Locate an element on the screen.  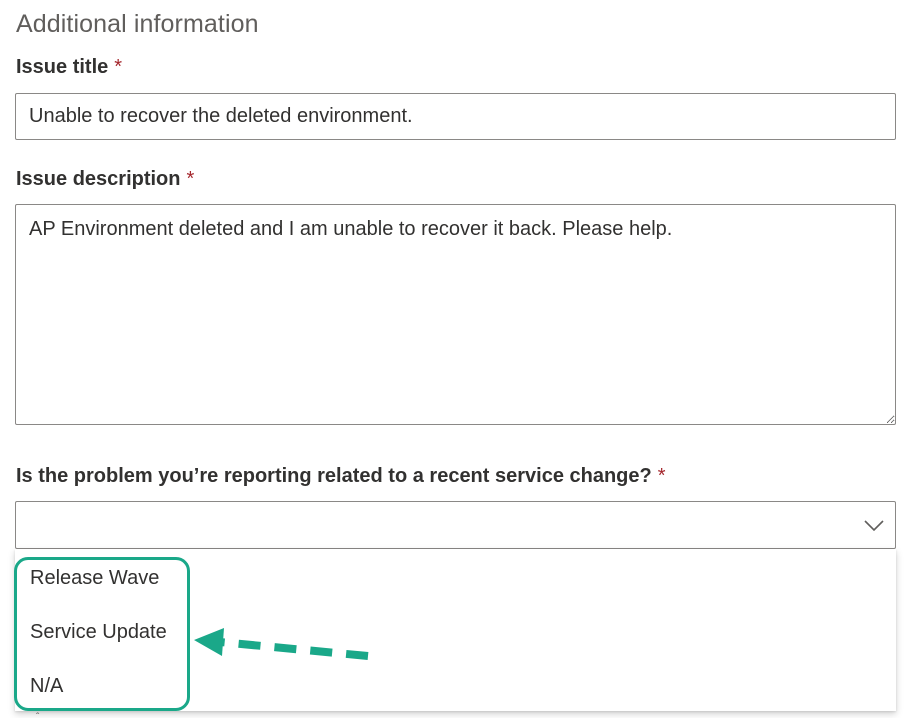
issue-title-label: Issue title * is located at coordinates (69, 67).